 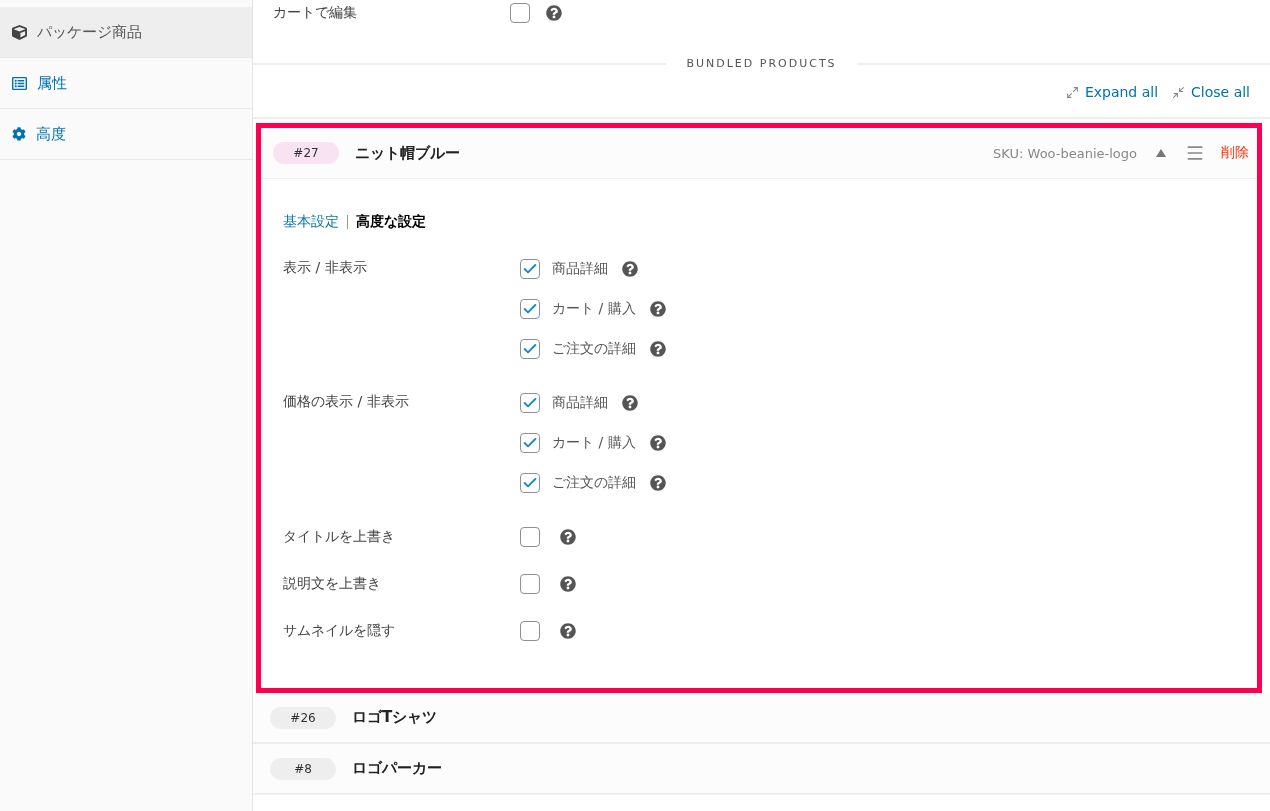 What do you see at coordinates (19, 134) in the screenshot?
I see `gear-icon` at bounding box center [19, 134].